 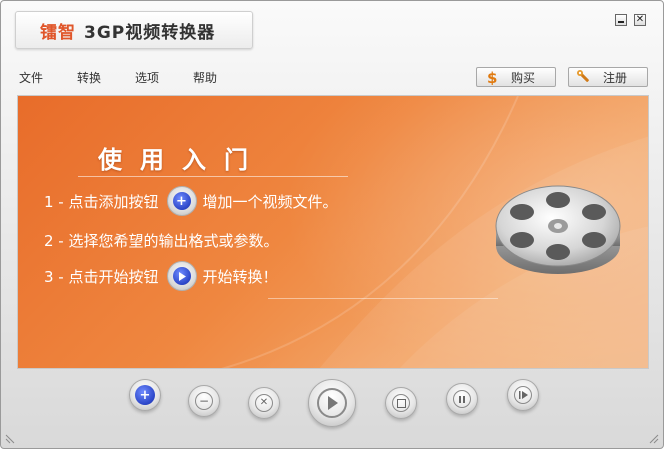 I want to click on app-title: 3GP视频转换器, so click(x=150, y=32).